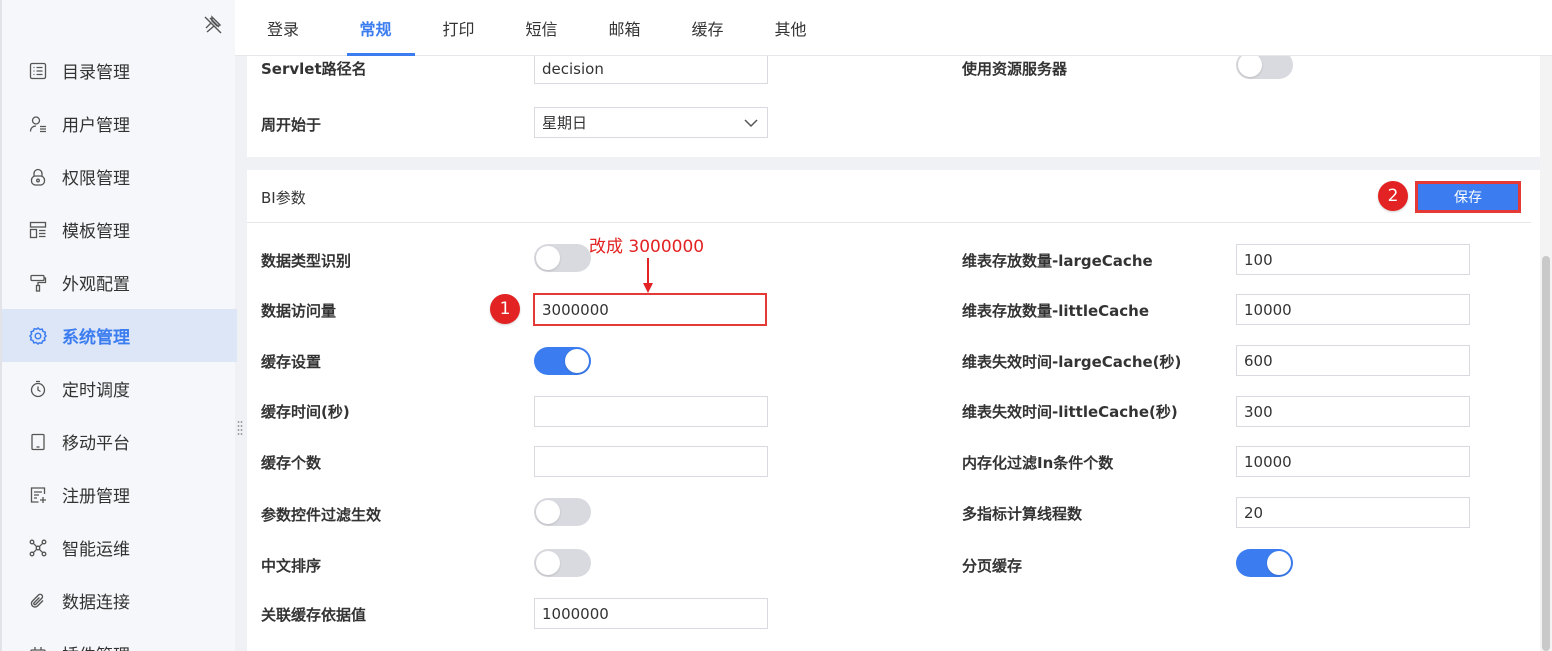 Image resolution: width=1552 pixels, height=651 pixels. Describe the element at coordinates (38, 442) in the screenshot. I see `tablet-icon` at that location.